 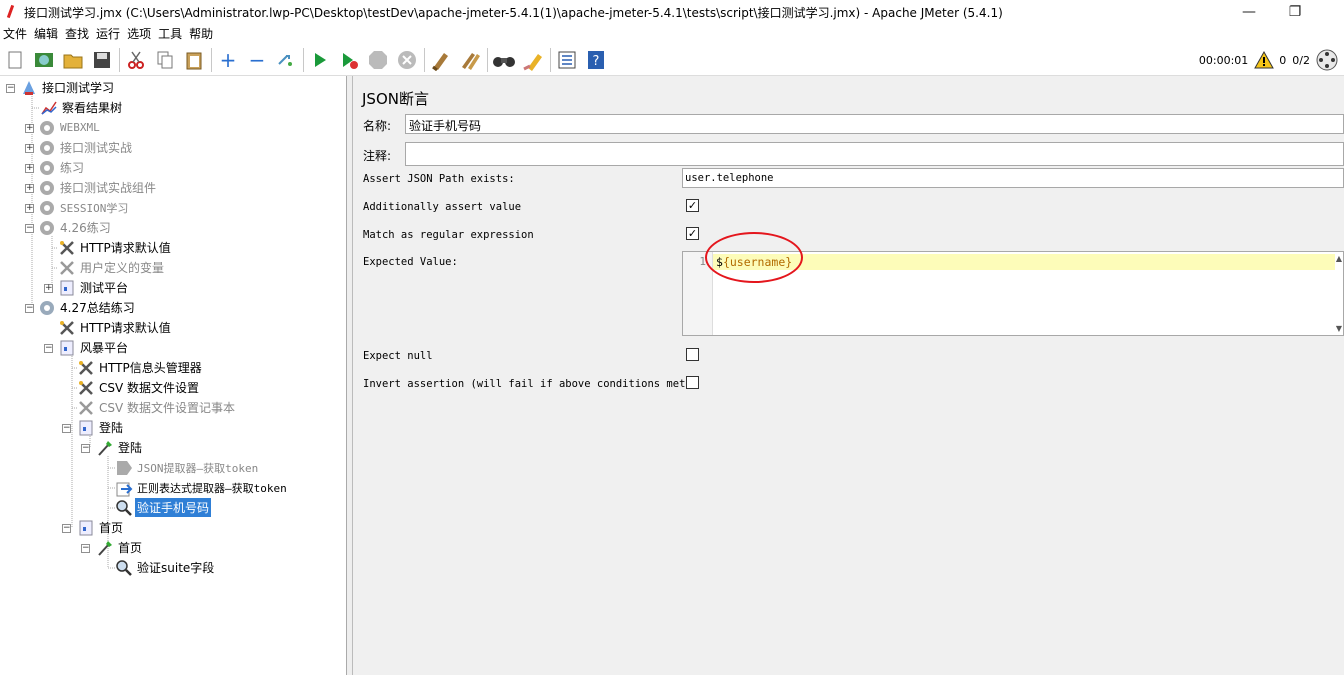 I want to click on save-icon, so click(x=102, y=60).